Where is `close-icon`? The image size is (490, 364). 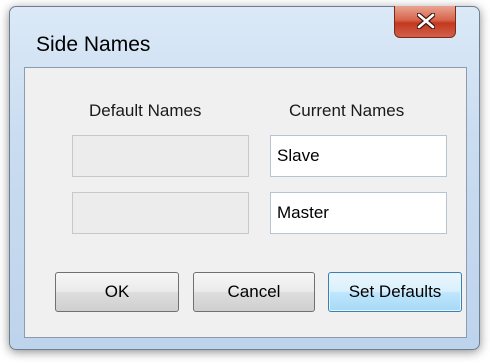 close-icon is located at coordinates (426, 21).